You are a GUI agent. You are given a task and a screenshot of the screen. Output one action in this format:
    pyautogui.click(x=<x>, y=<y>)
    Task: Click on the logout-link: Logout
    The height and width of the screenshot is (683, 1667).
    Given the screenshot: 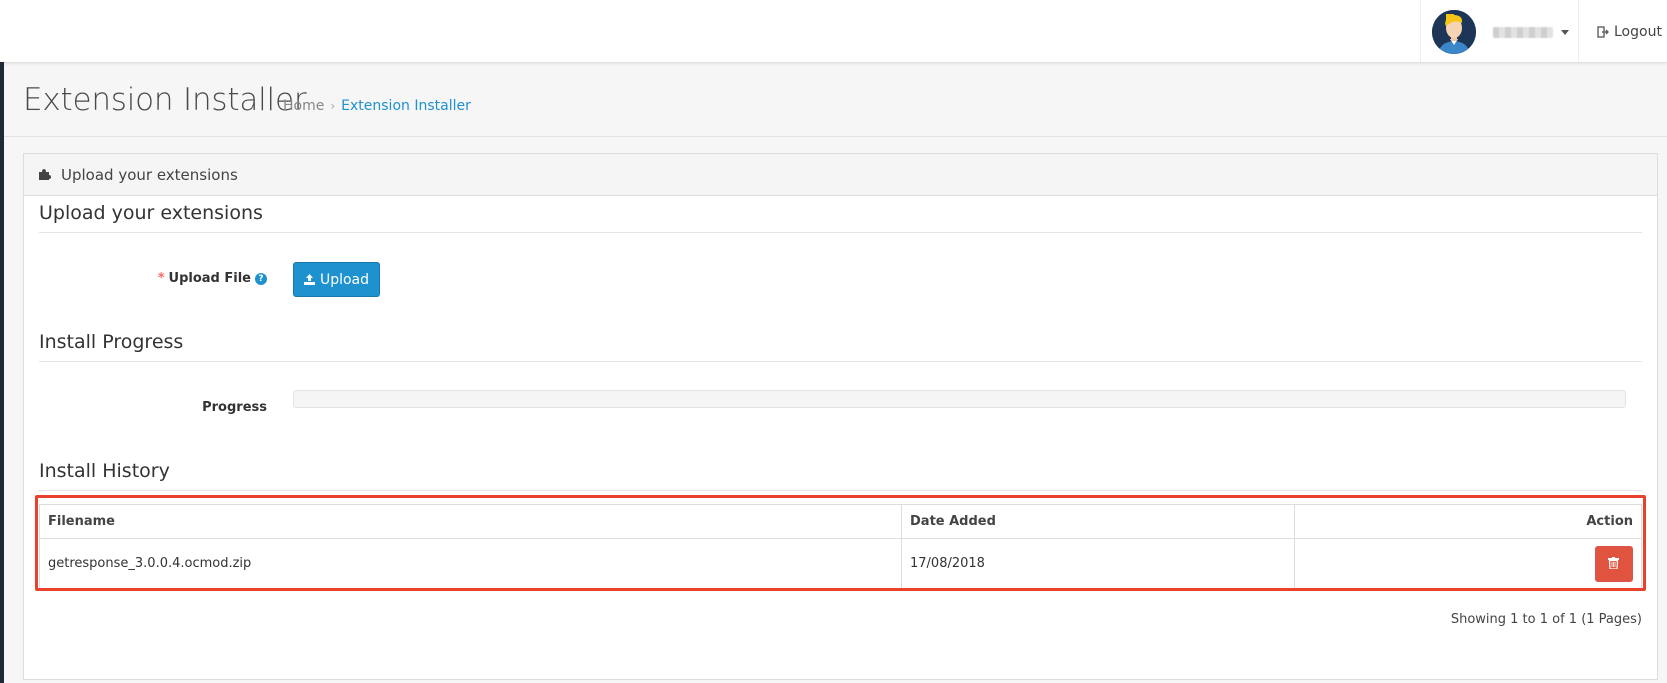 What is the action you would take?
    pyautogui.click(x=1629, y=32)
    